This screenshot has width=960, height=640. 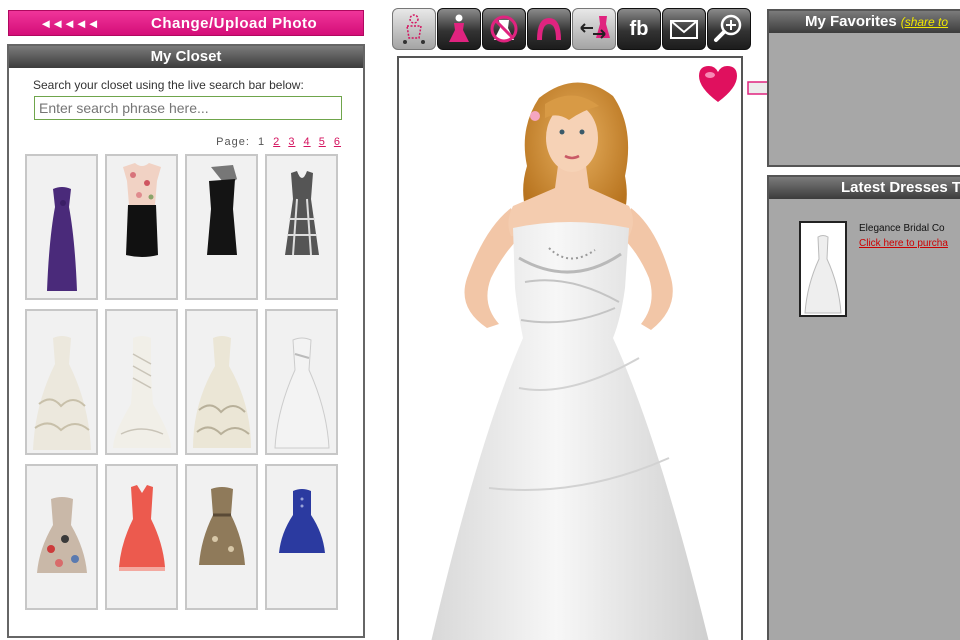 What do you see at coordinates (924, 22) in the screenshot?
I see `share-favorites-link: (share to` at bounding box center [924, 22].